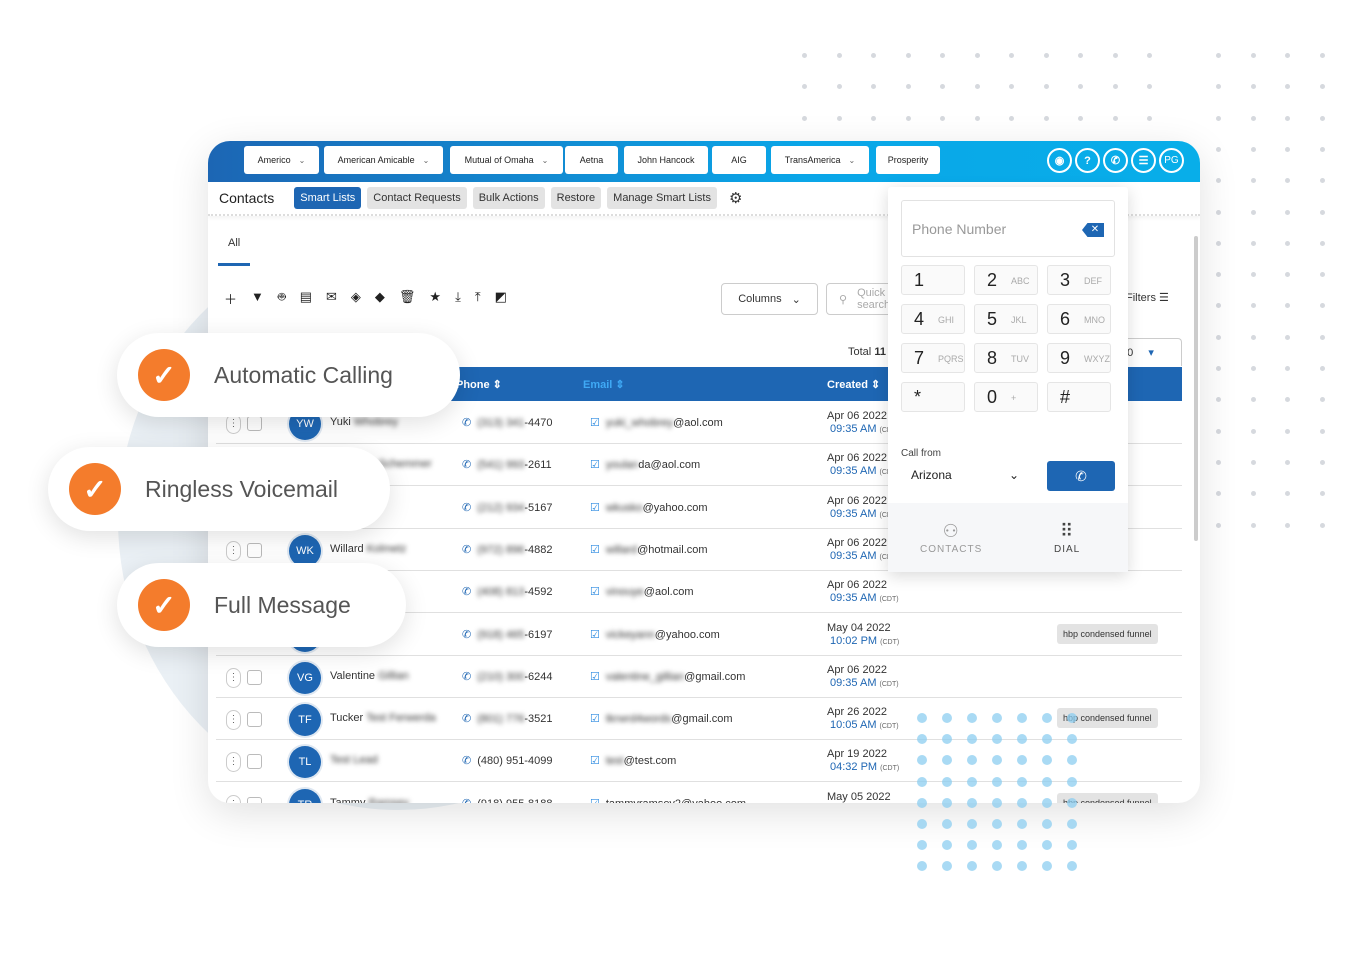 The height and width of the screenshot is (956, 1349). Describe the element at coordinates (769, 299) in the screenshot. I see `columns-dropdown: Columns ⌄` at that location.